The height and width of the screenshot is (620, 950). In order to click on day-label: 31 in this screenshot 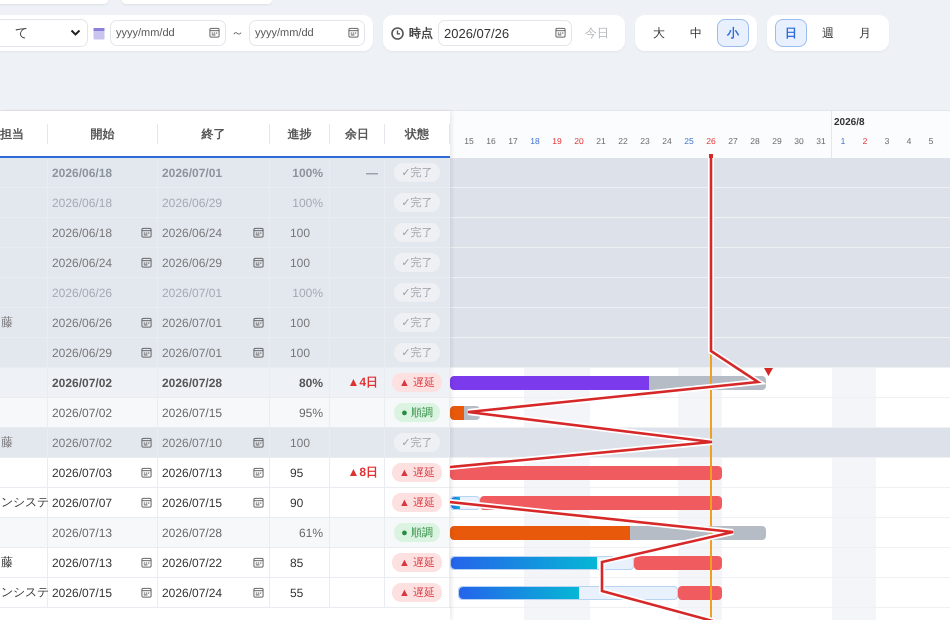, I will do `click(821, 141)`.